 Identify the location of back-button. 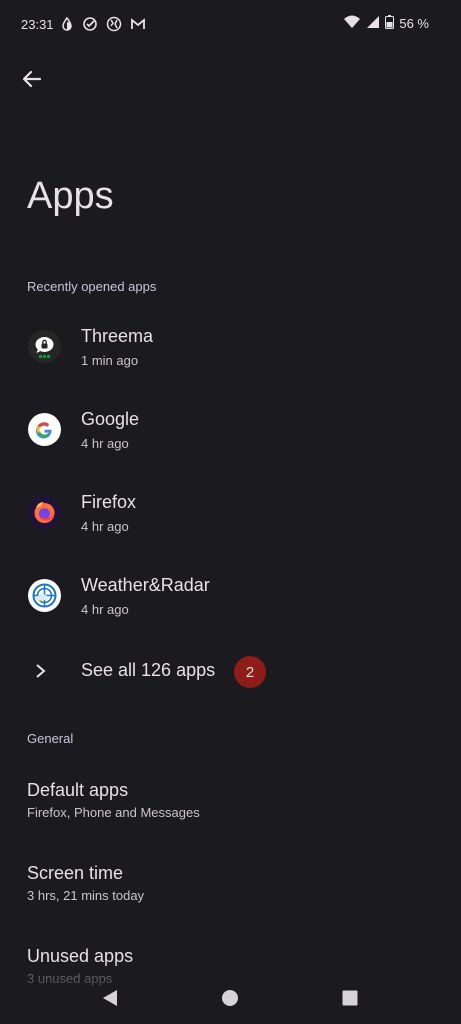
(32, 81).